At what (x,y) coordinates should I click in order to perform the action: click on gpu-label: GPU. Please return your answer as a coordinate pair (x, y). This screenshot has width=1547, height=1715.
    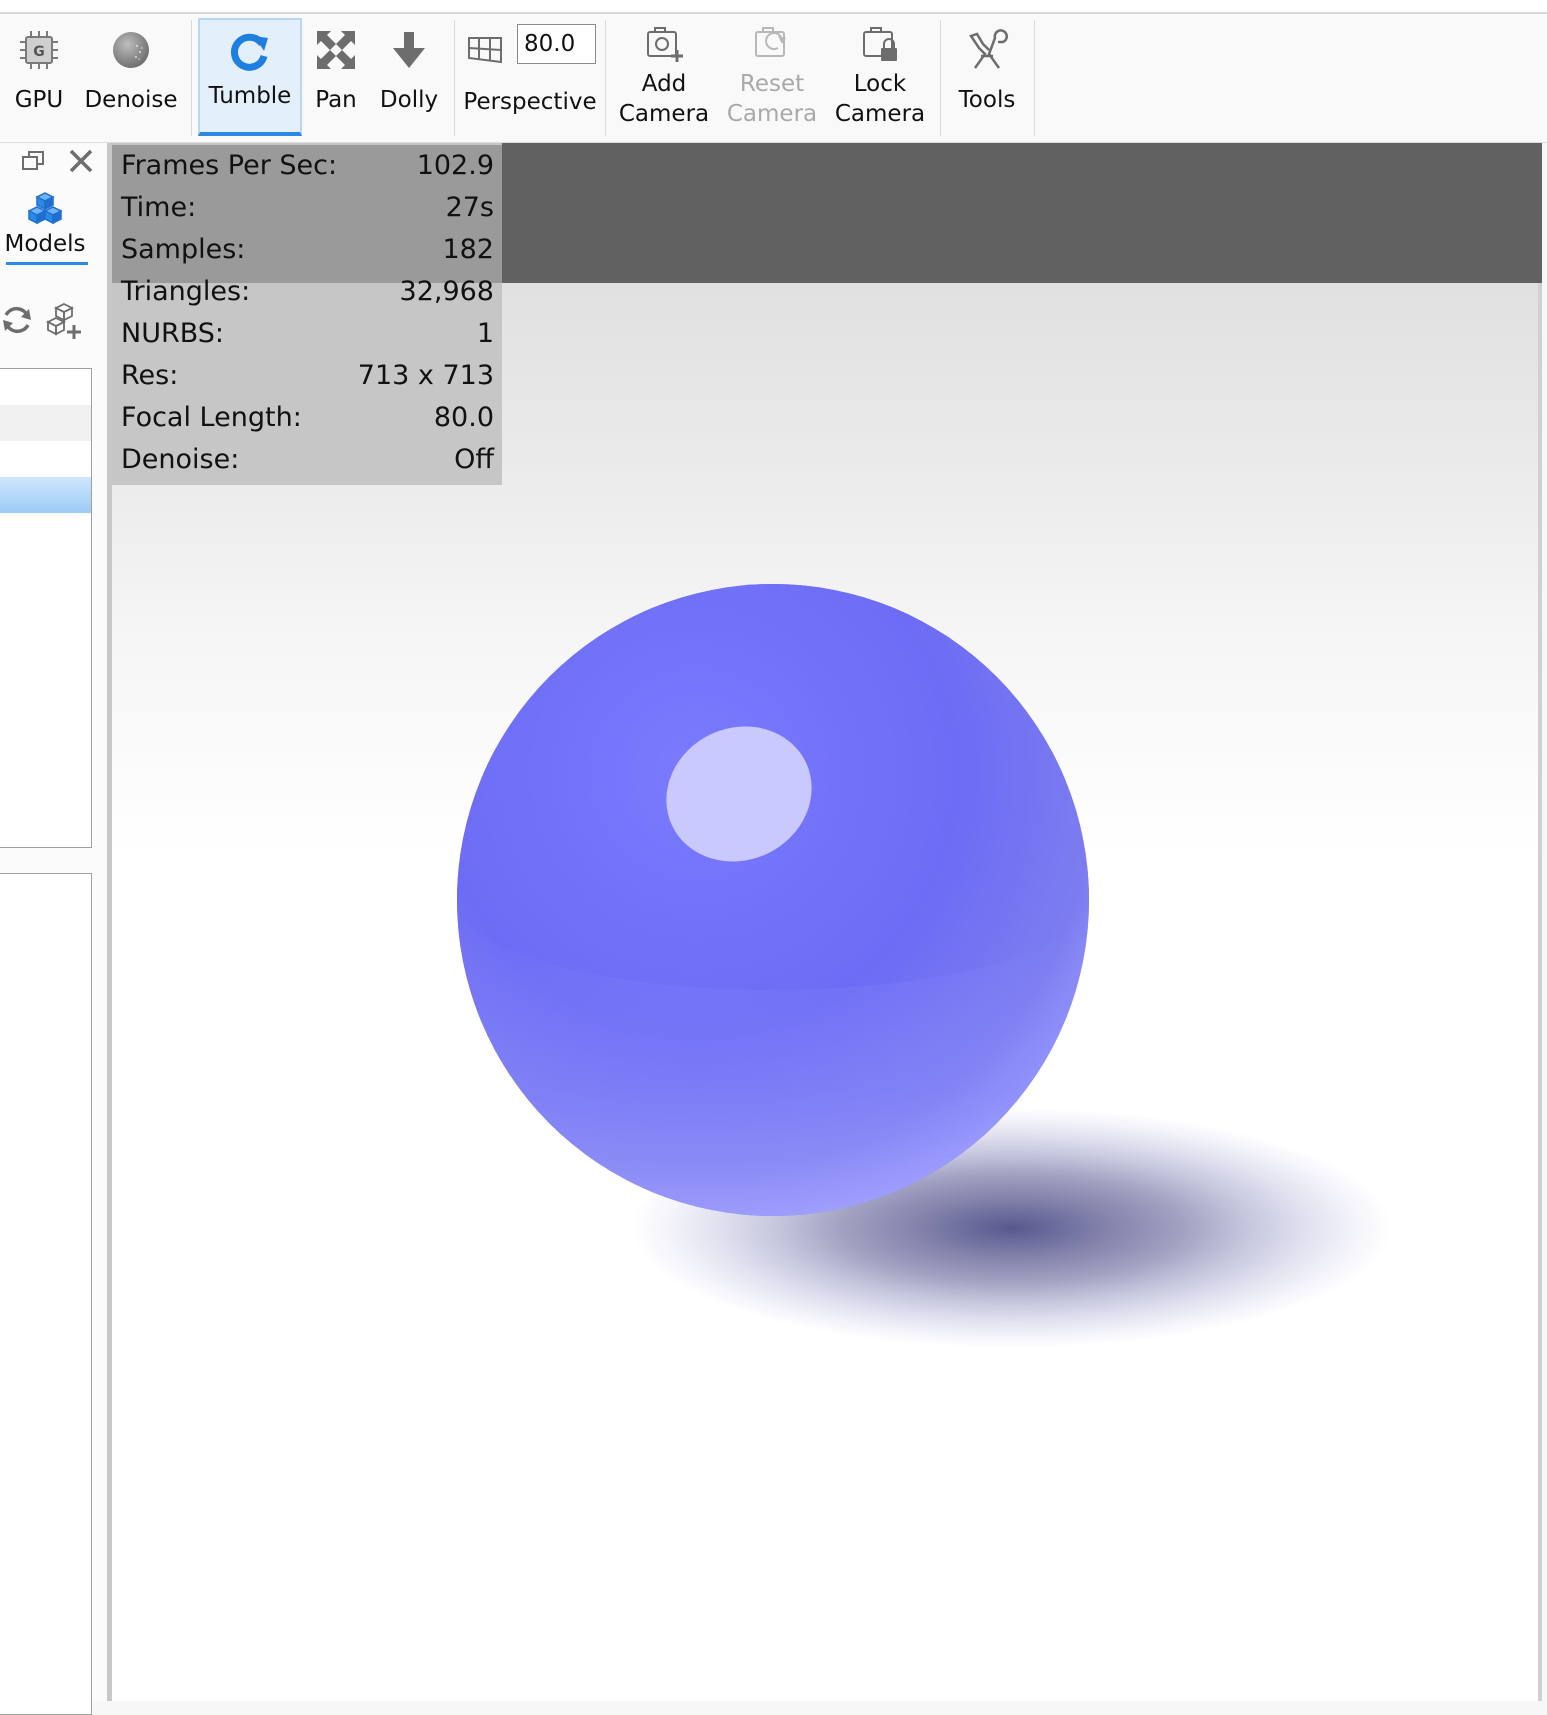
    Looking at the image, I should click on (39, 100).